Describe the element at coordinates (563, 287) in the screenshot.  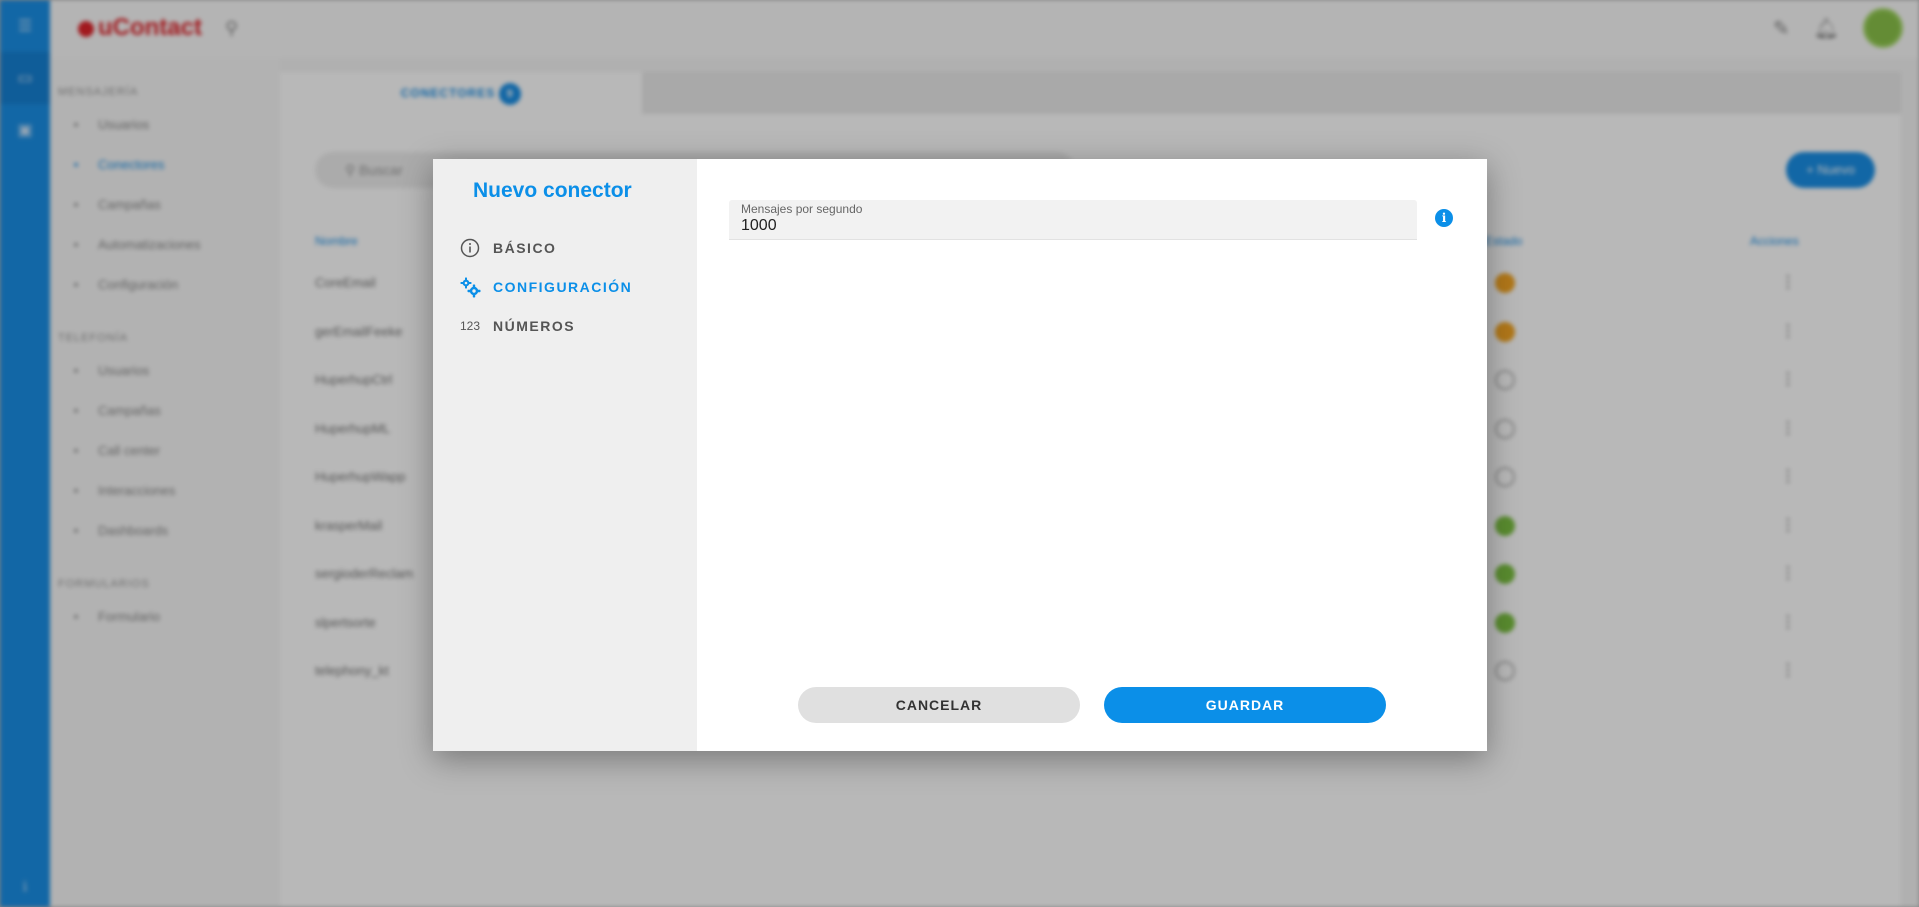
I see `nav-configuracion-label: CONFIGURACIÓN` at that location.